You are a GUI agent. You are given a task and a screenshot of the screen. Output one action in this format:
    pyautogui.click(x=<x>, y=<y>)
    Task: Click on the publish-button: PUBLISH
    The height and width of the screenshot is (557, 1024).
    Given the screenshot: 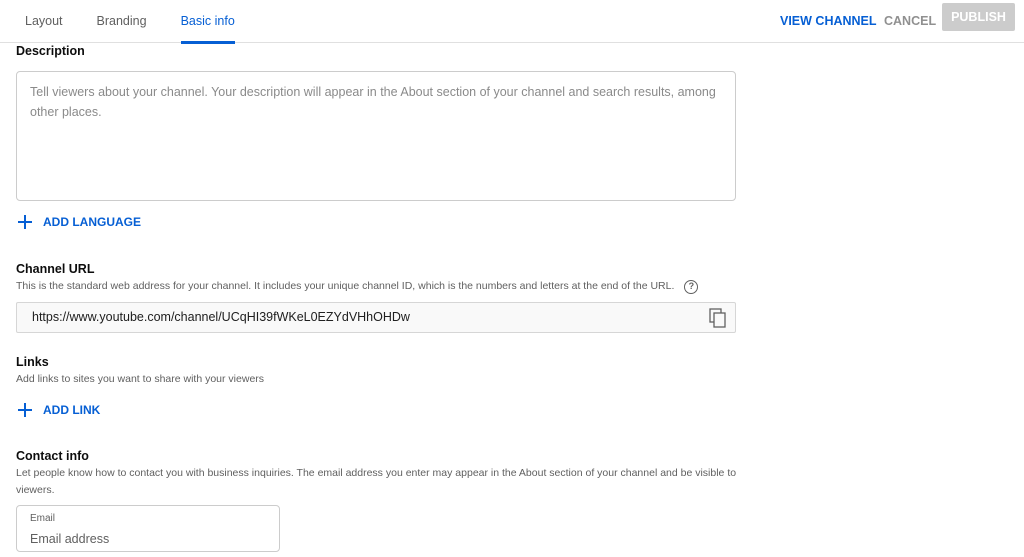 What is the action you would take?
    pyautogui.click(x=978, y=17)
    